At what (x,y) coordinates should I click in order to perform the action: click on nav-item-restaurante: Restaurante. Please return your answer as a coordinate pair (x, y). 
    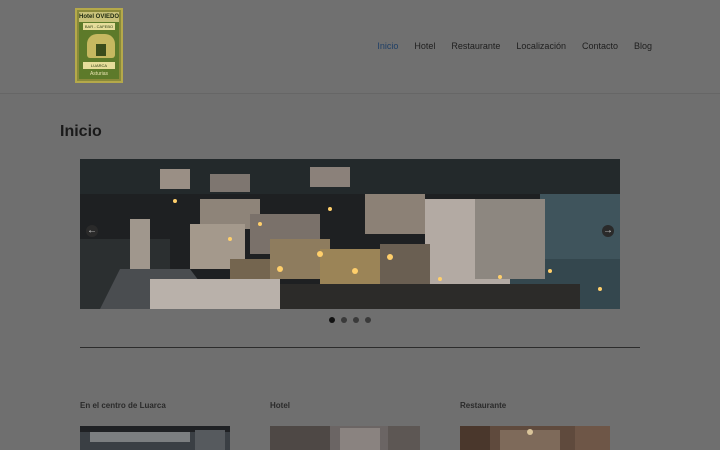
    Looking at the image, I should click on (475, 46).